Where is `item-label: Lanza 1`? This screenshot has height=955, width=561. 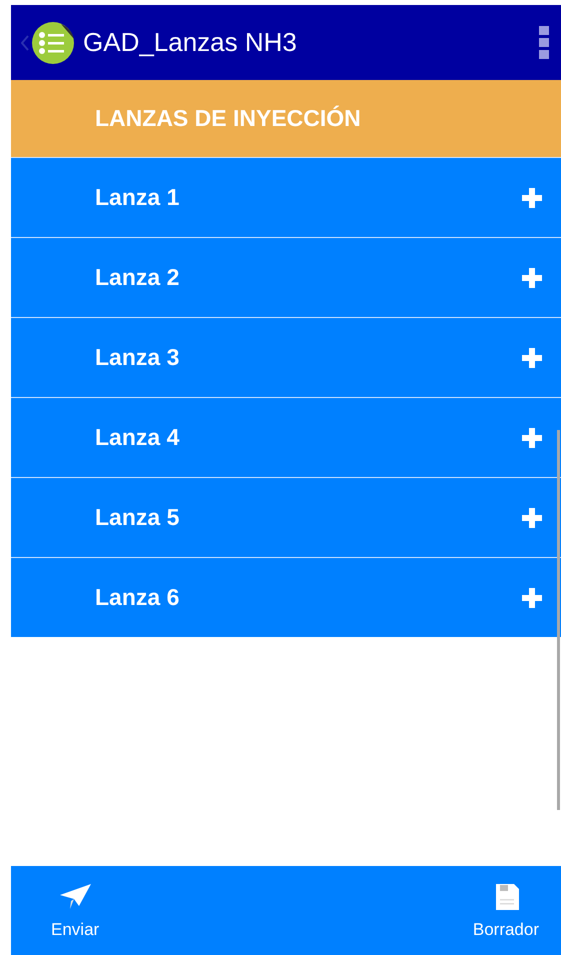
item-label: Lanza 1 is located at coordinates (137, 197).